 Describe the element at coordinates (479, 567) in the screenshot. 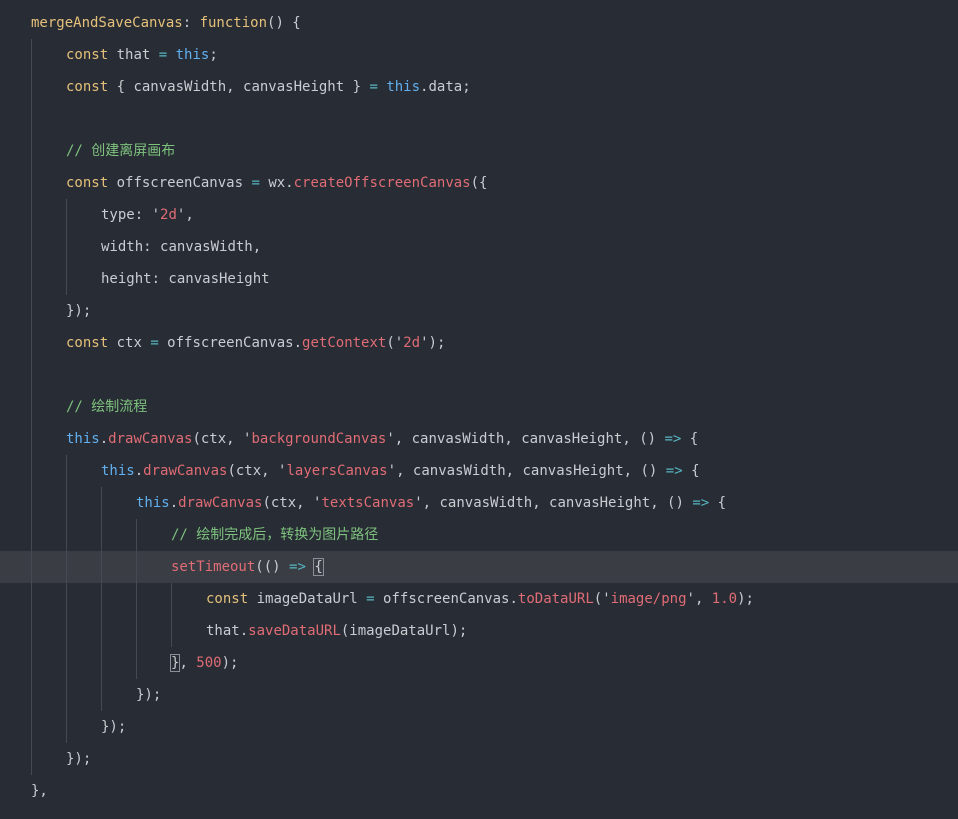

I see `code-line-active: setTimeout(() => {` at that location.